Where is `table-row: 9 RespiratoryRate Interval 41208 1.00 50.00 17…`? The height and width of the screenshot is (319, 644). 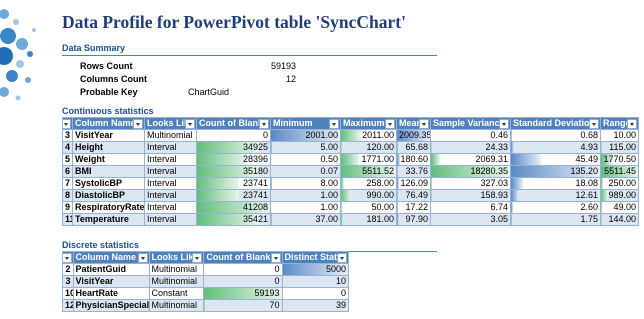
table-row: 9 RespiratoryRate Interval 41208 1.00 50.00 17… is located at coordinates (350, 207).